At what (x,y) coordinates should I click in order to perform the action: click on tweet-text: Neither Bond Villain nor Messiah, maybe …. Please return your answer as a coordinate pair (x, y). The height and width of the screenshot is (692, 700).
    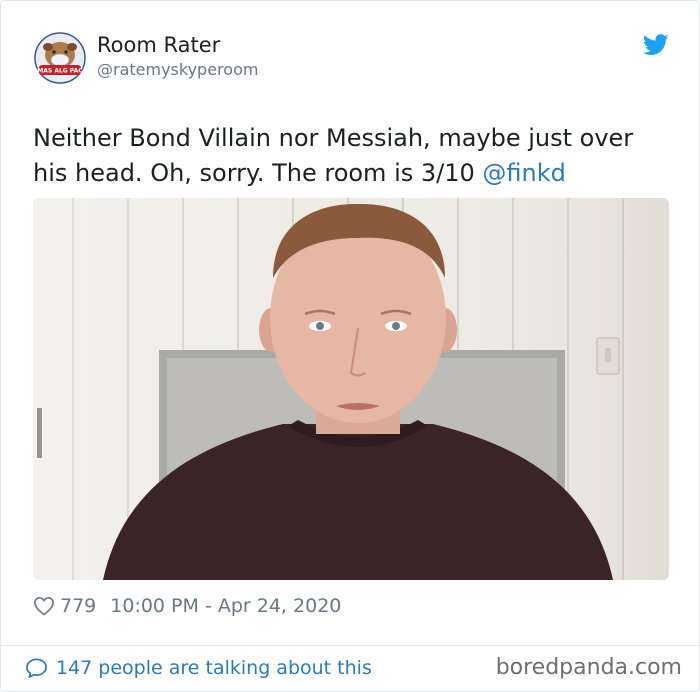
    Looking at the image, I should click on (353, 156).